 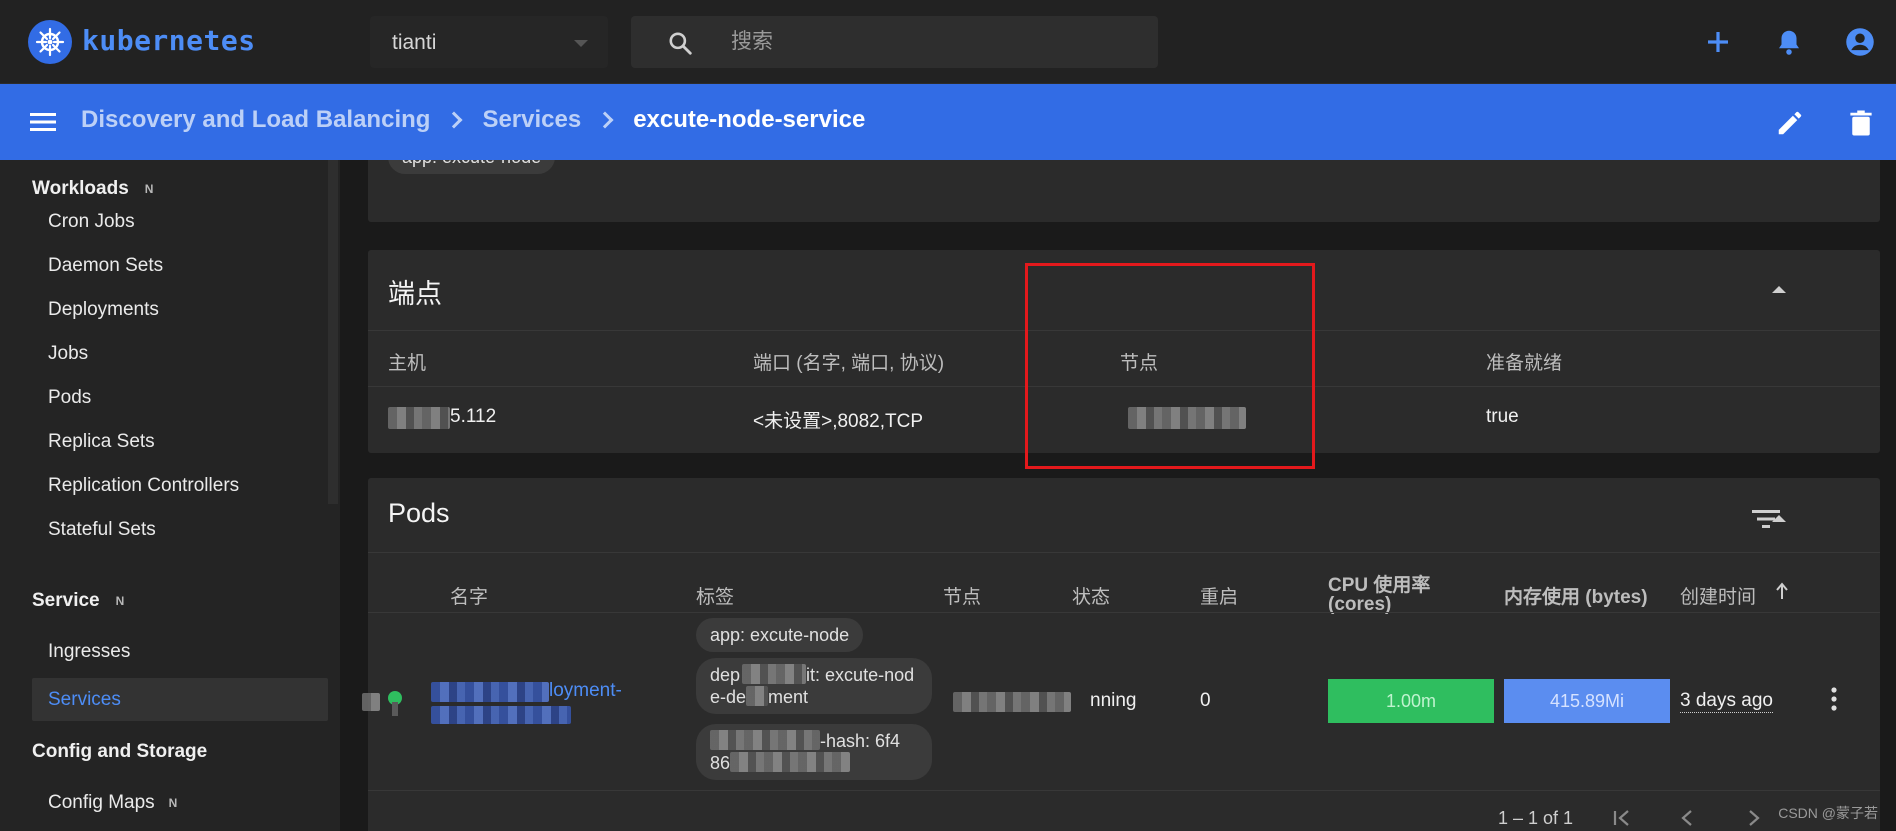 What do you see at coordinates (1502, 416) in the screenshot?
I see `endpoint-ready: true` at bounding box center [1502, 416].